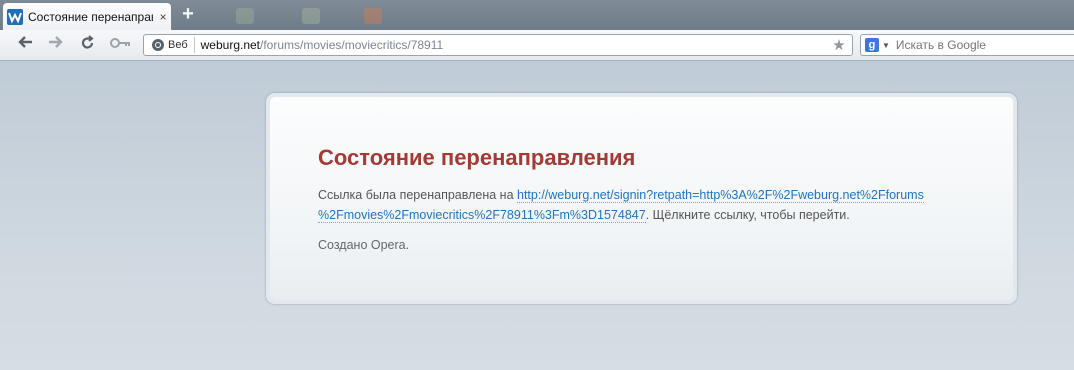 The width and height of the screenshot is (1074, 370). I want to click on weburg-favicon-icon, so click(15, 16).